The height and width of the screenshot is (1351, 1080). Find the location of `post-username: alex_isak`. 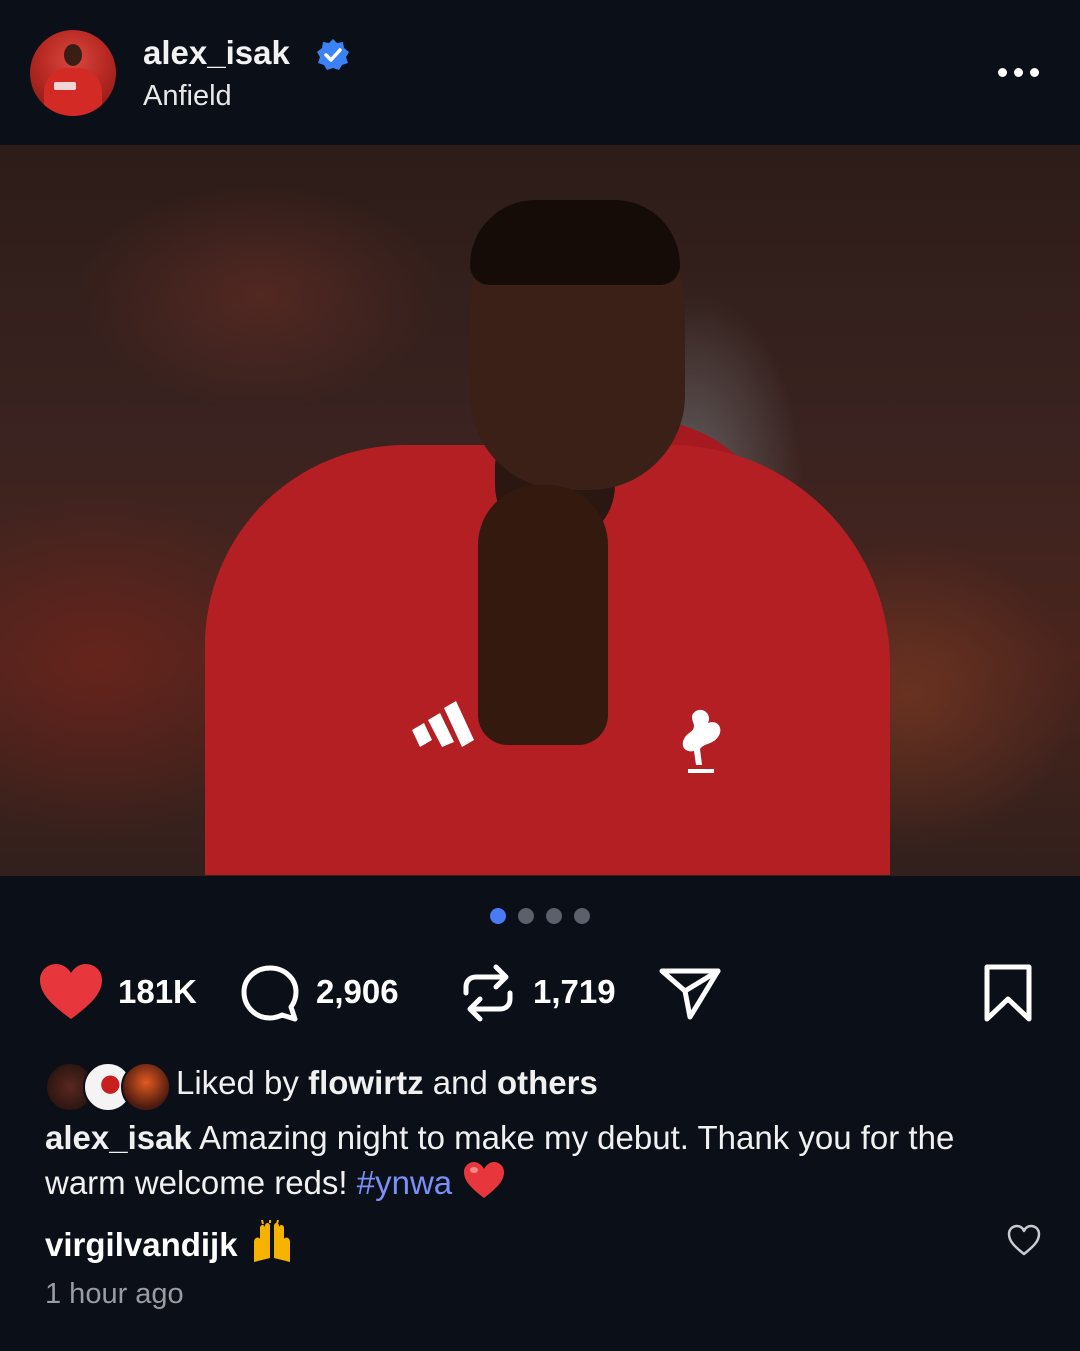

post-username: alex_isak is located at coordinates (216, 53).